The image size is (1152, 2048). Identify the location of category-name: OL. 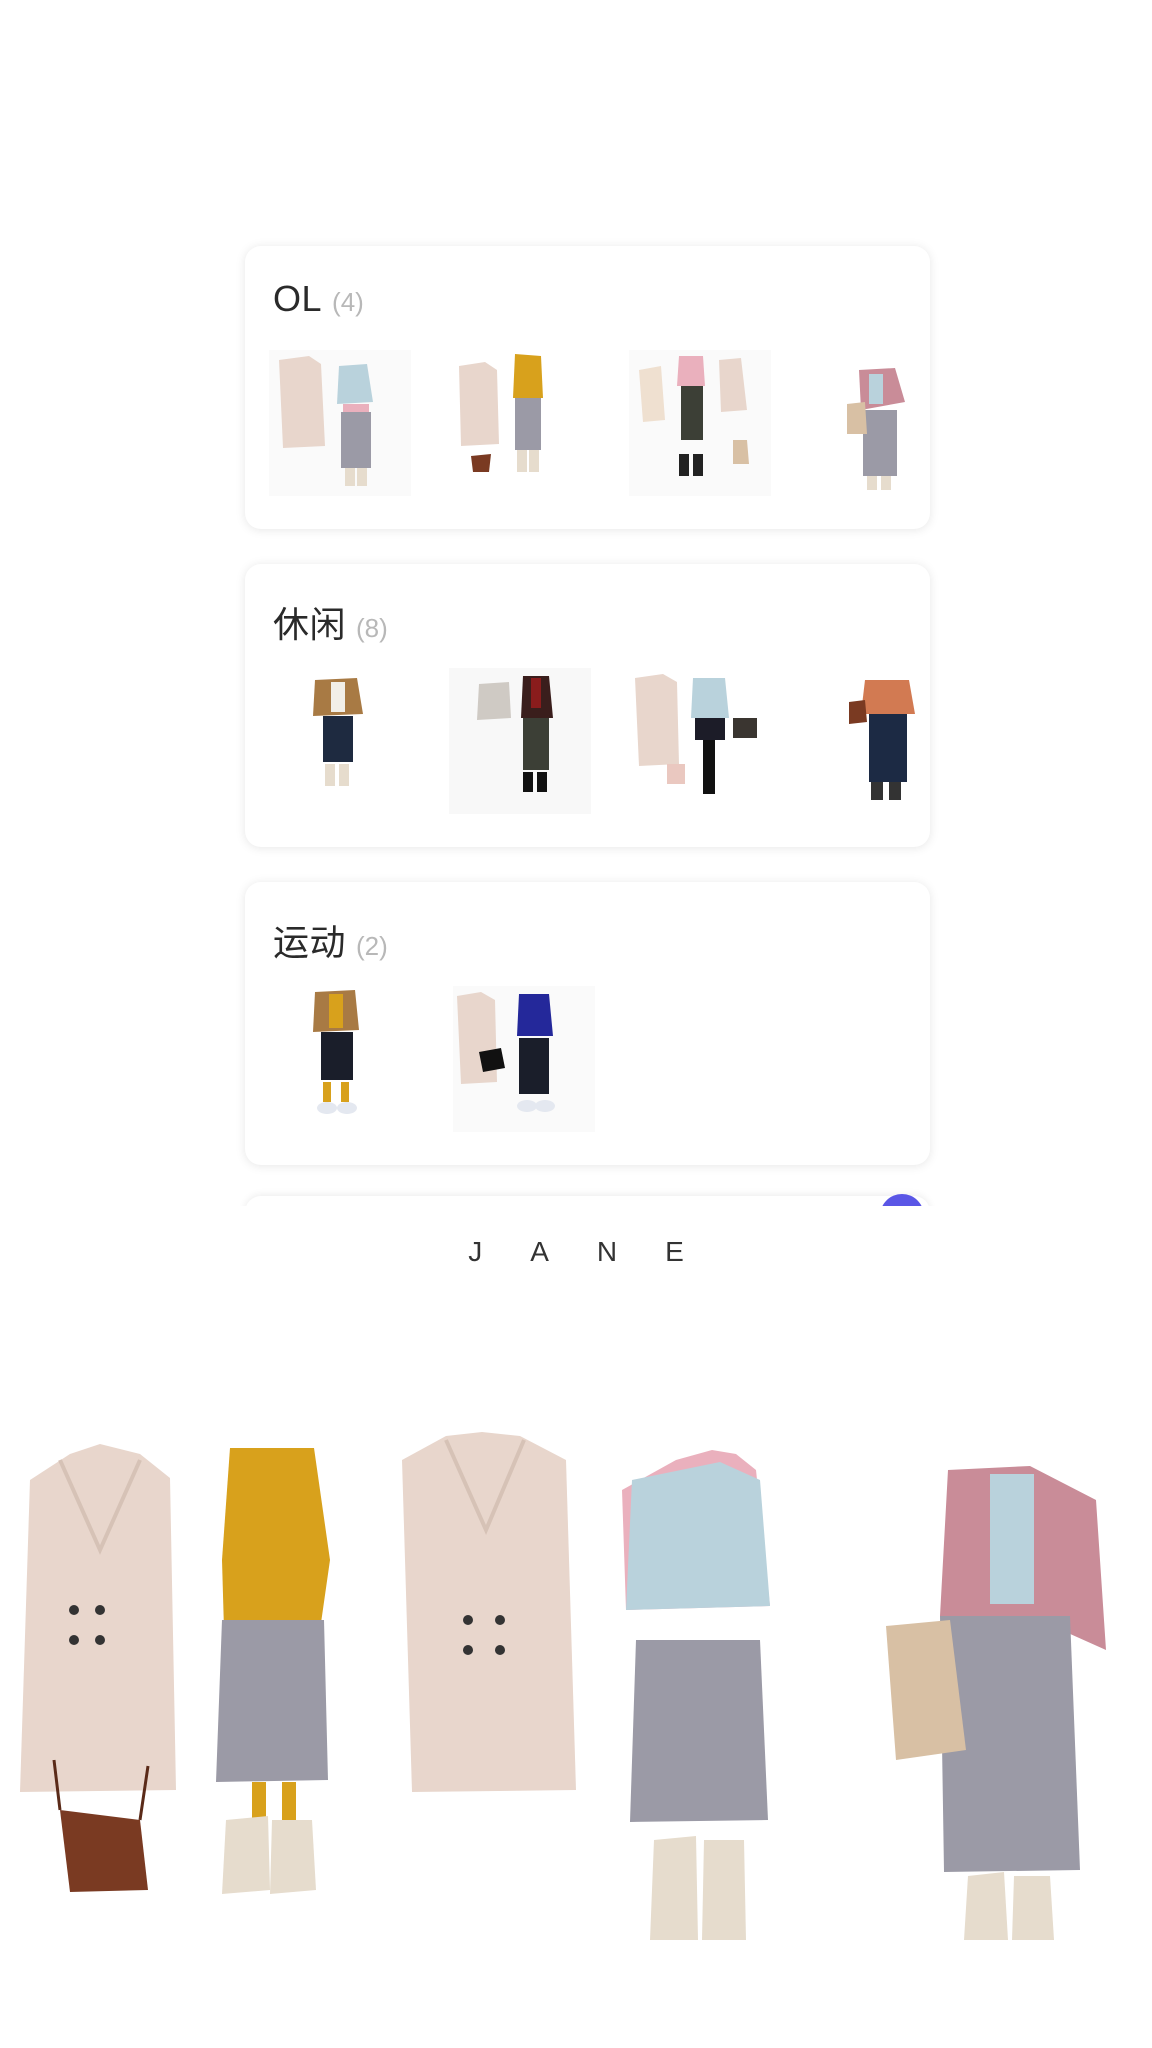
(298, 298).